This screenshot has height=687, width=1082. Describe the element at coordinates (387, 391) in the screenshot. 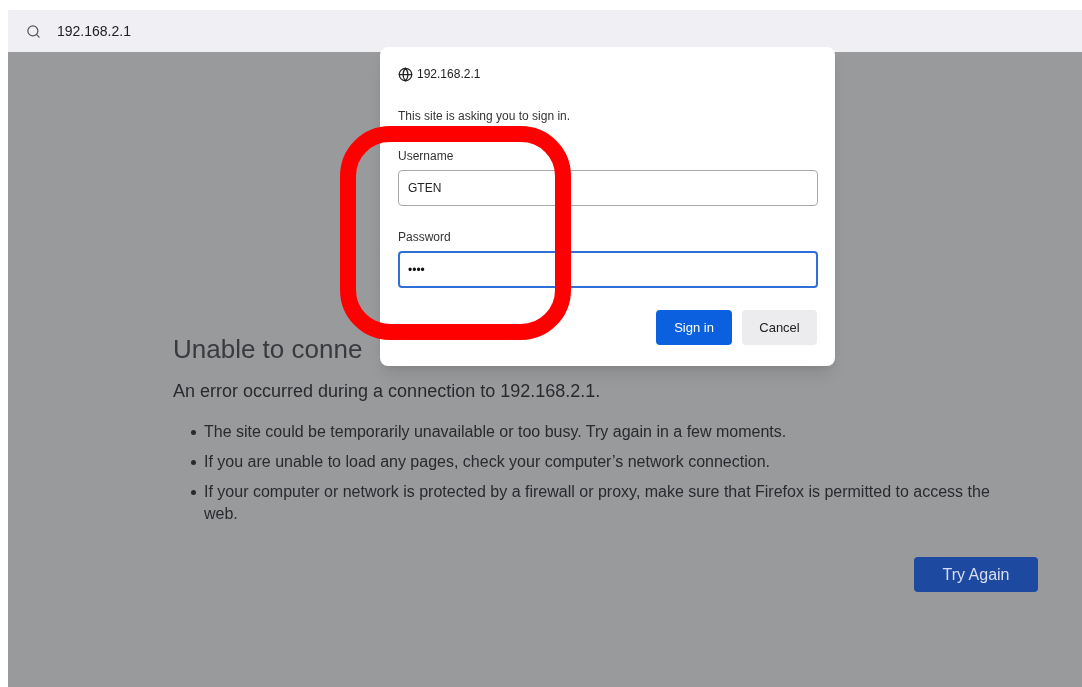

I see `error-message: An error occurred during a connection to 192.168.2.1.` at that location.